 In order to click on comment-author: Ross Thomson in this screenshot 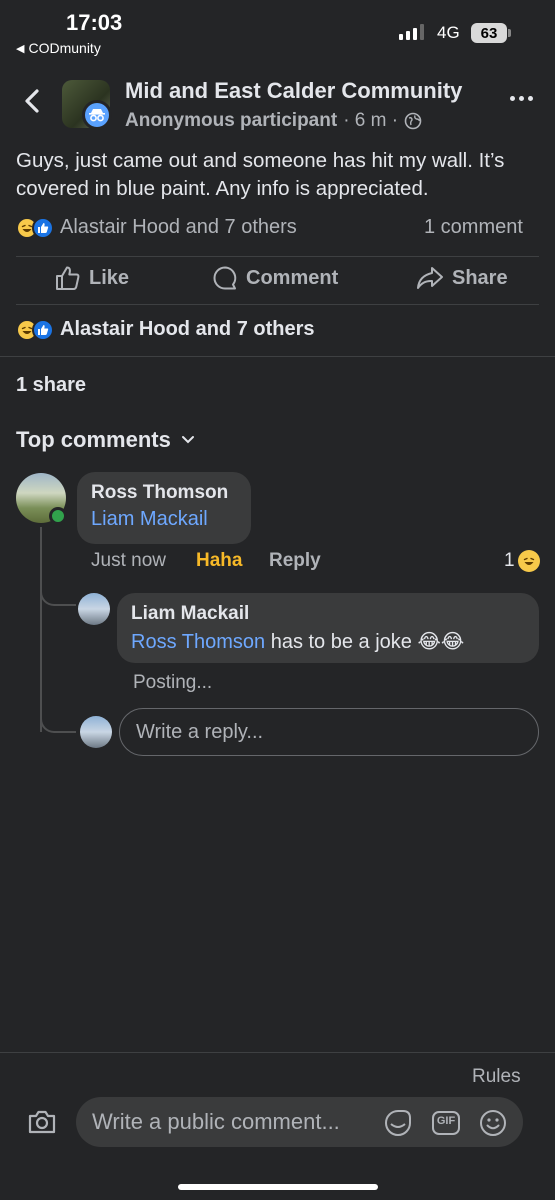, I will do `click(164, 493)`.